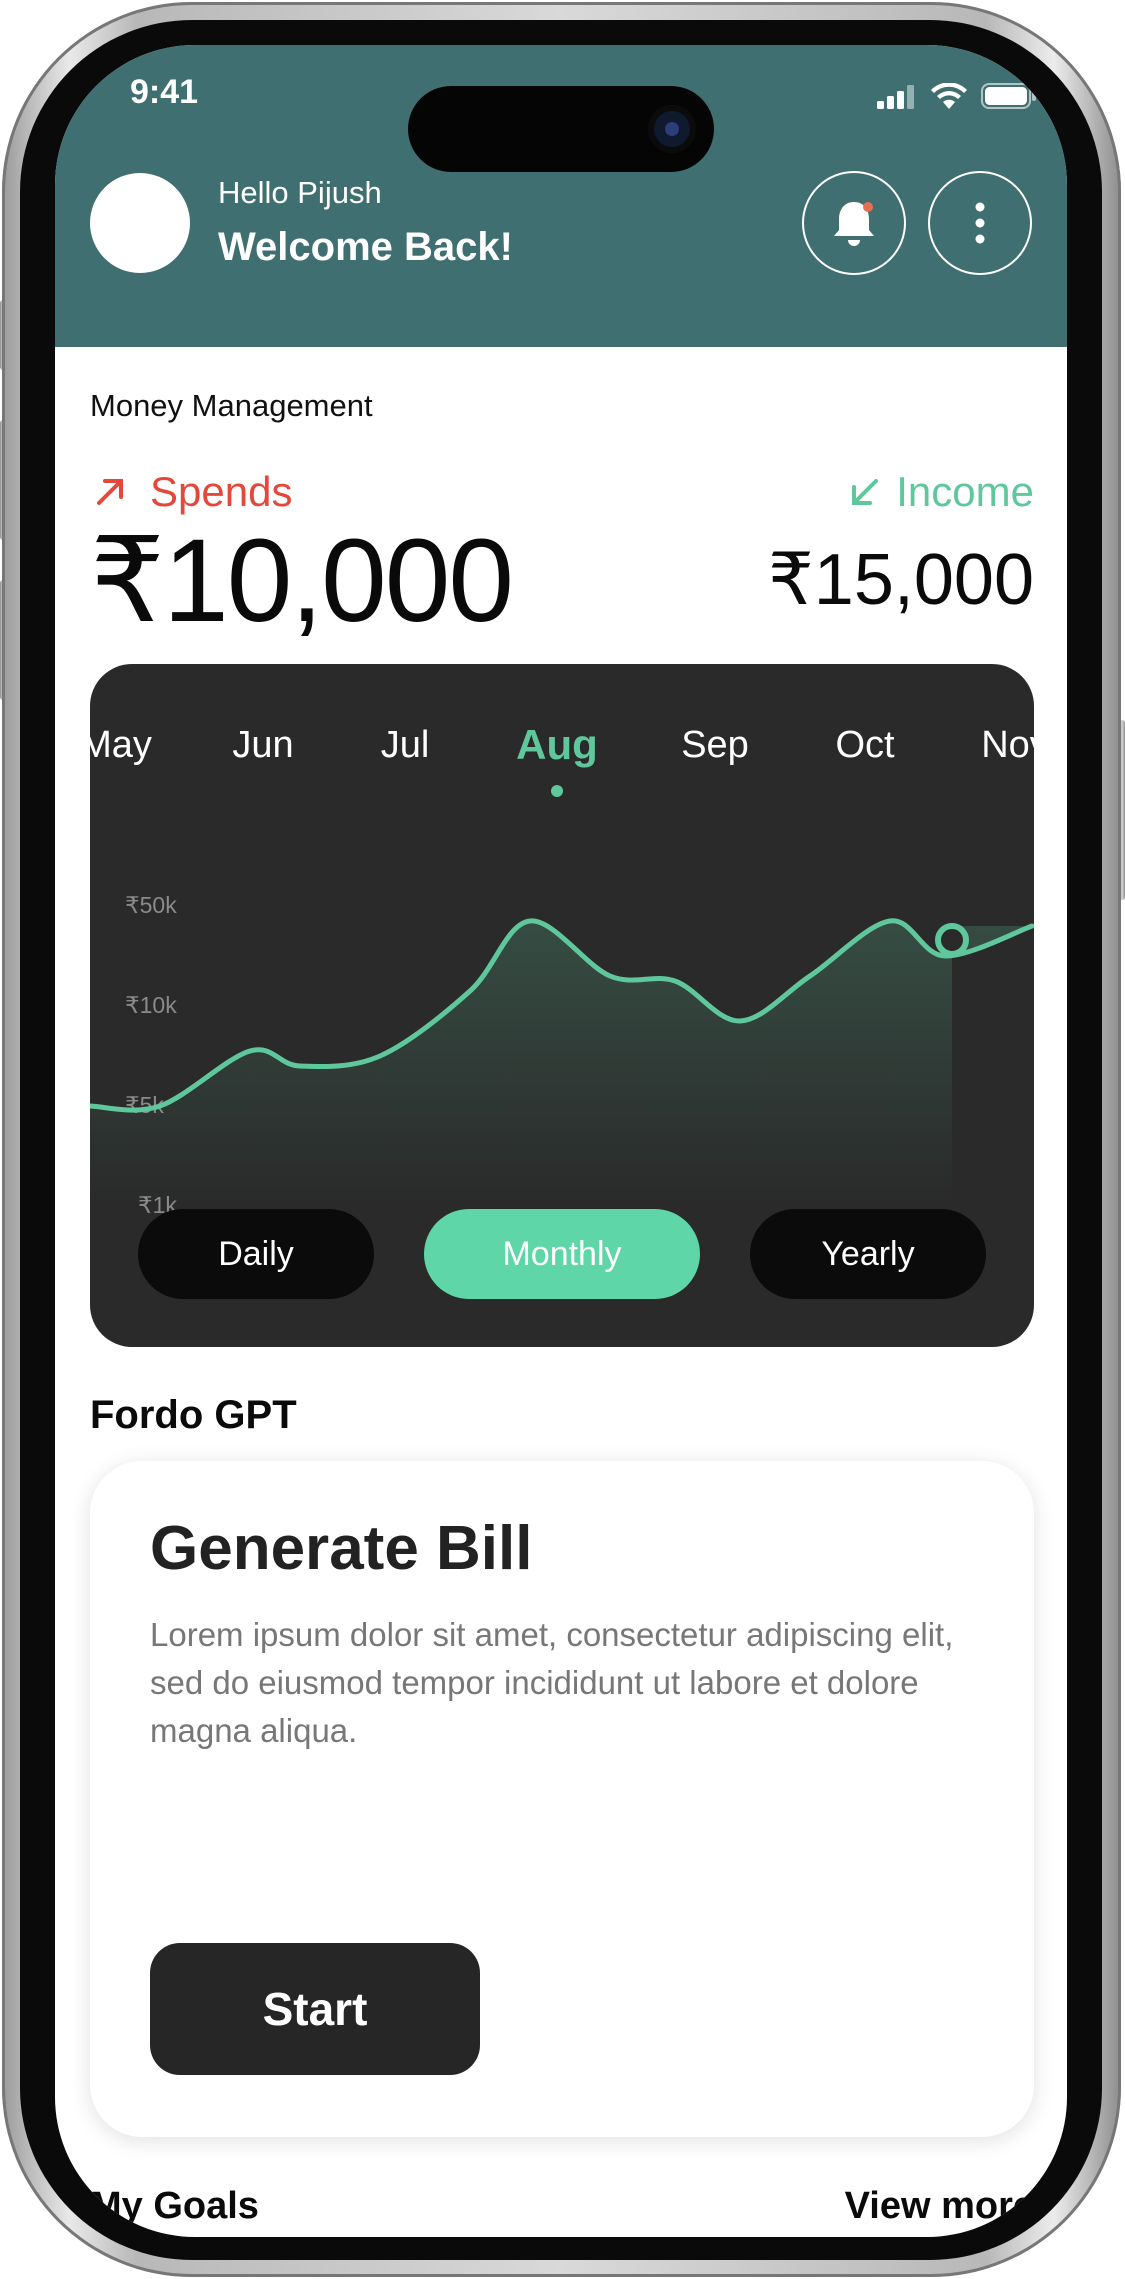 This screenshot has width=1125, height=2279. Describe the element at coordinates (193, 1415) in the screenshot. I see `fordo-gpt-title: Fordo GPT` at that location.